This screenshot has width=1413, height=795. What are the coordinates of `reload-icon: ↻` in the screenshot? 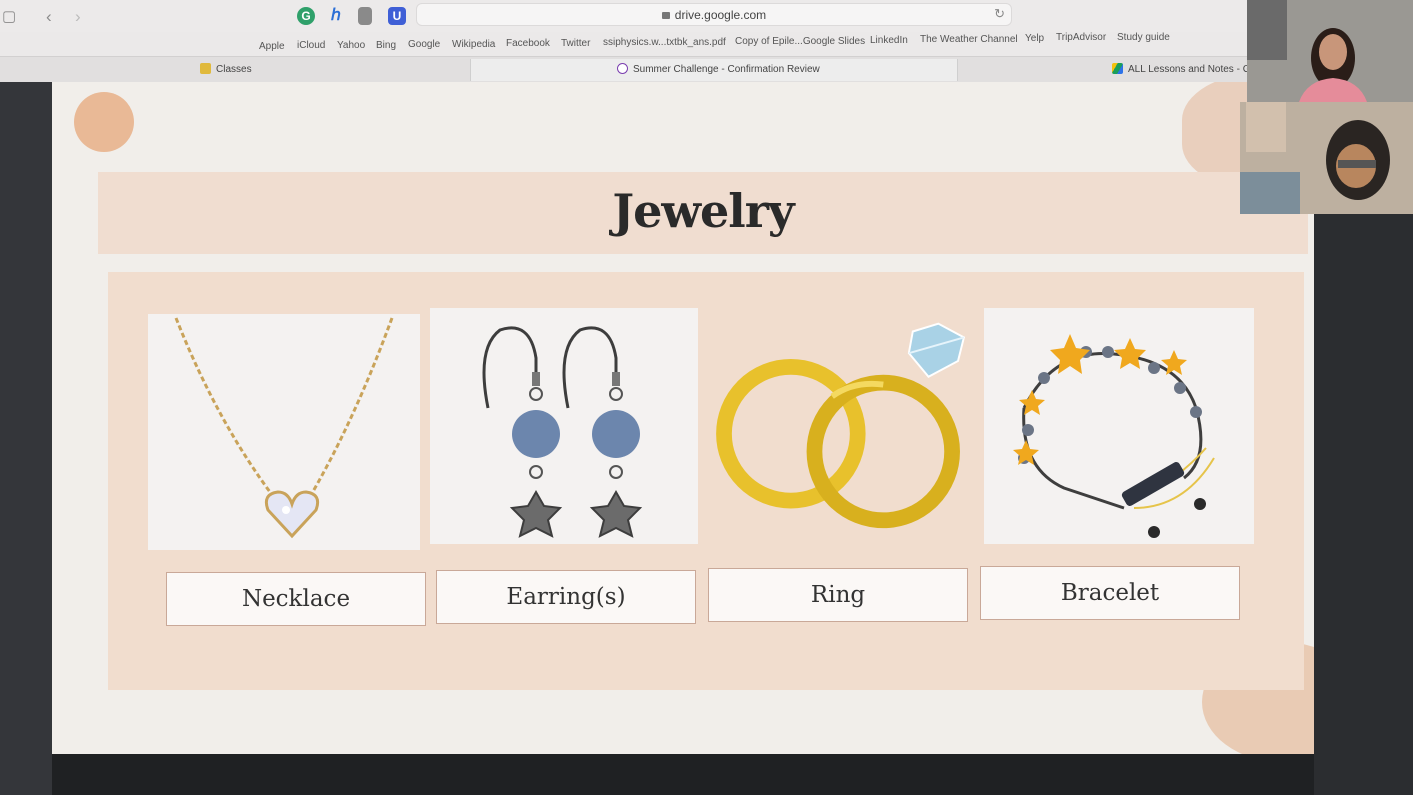 It's located at (999, 14).